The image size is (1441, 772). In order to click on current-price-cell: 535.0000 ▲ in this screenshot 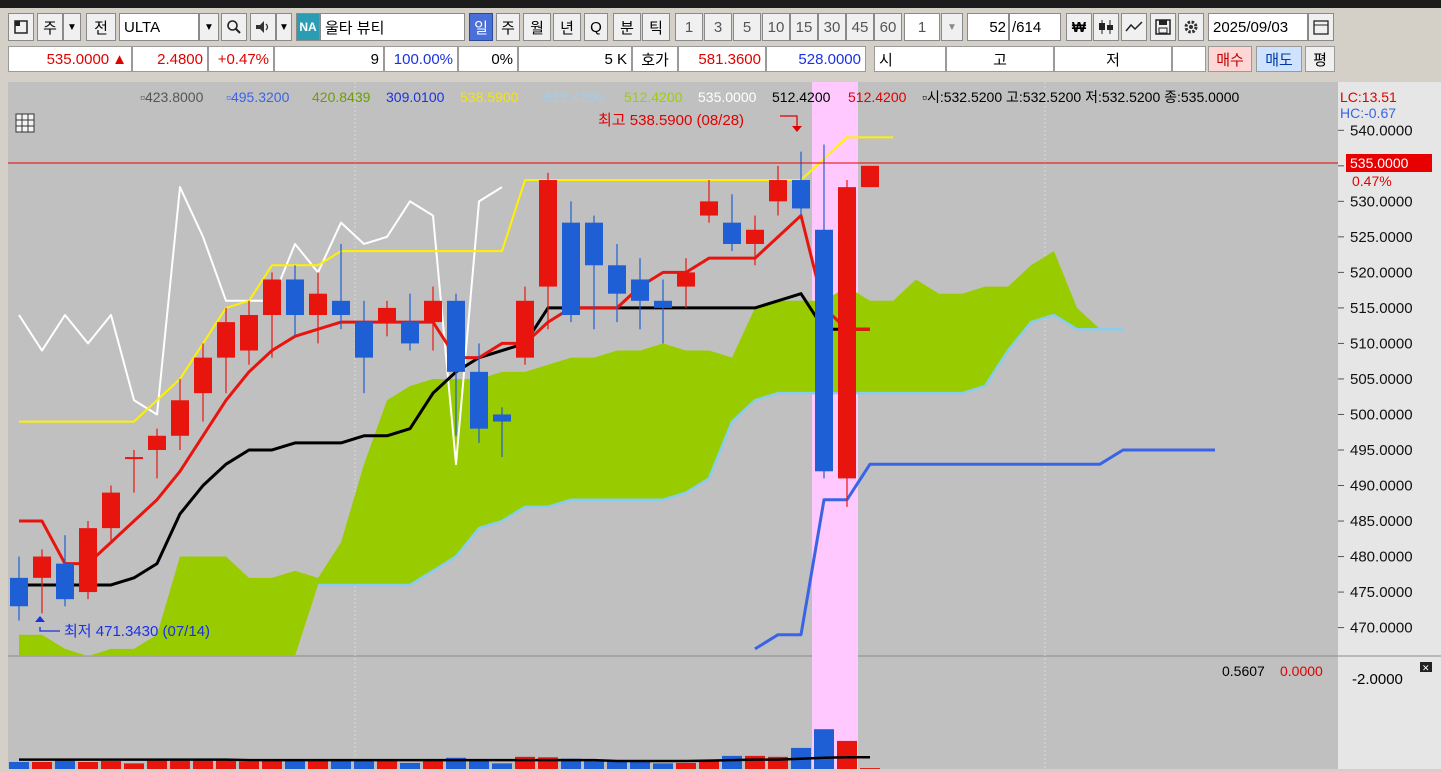, I will do `click(70, 59)`.